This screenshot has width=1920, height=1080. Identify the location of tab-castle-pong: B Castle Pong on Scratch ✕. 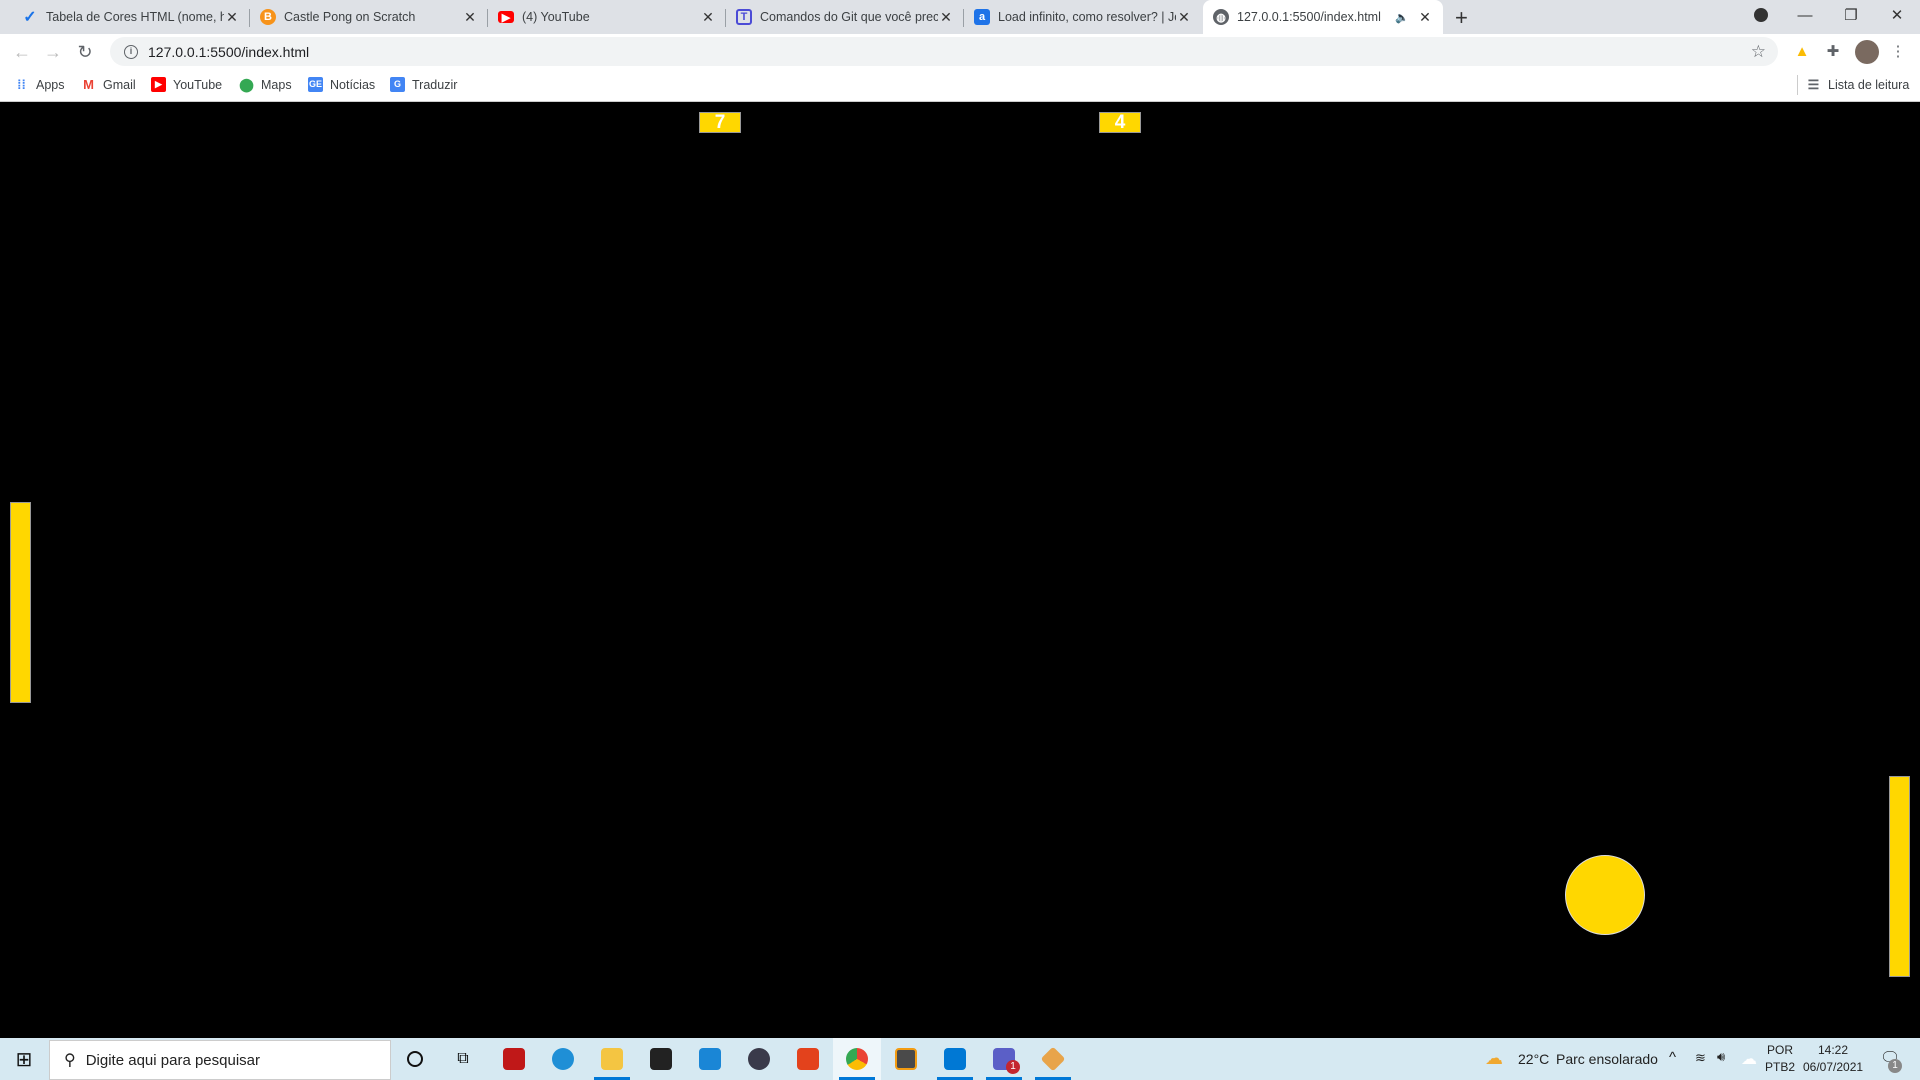
(369, 17).